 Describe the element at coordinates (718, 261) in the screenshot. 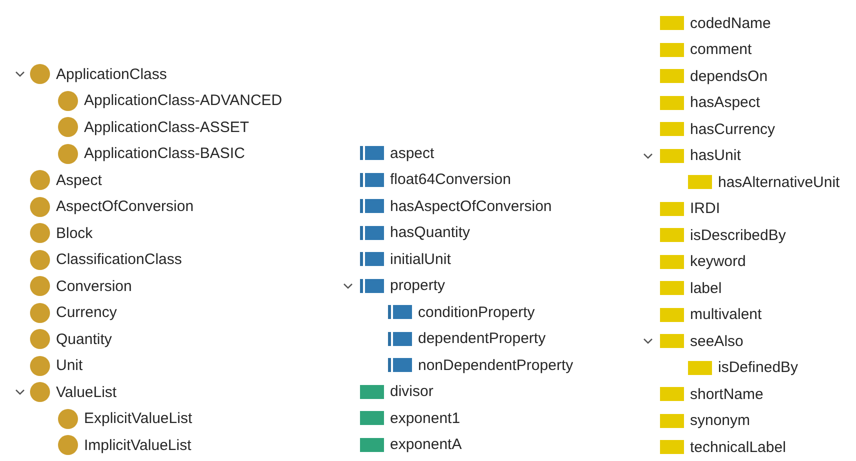

I see `tree-item-label: keyword` at that location.